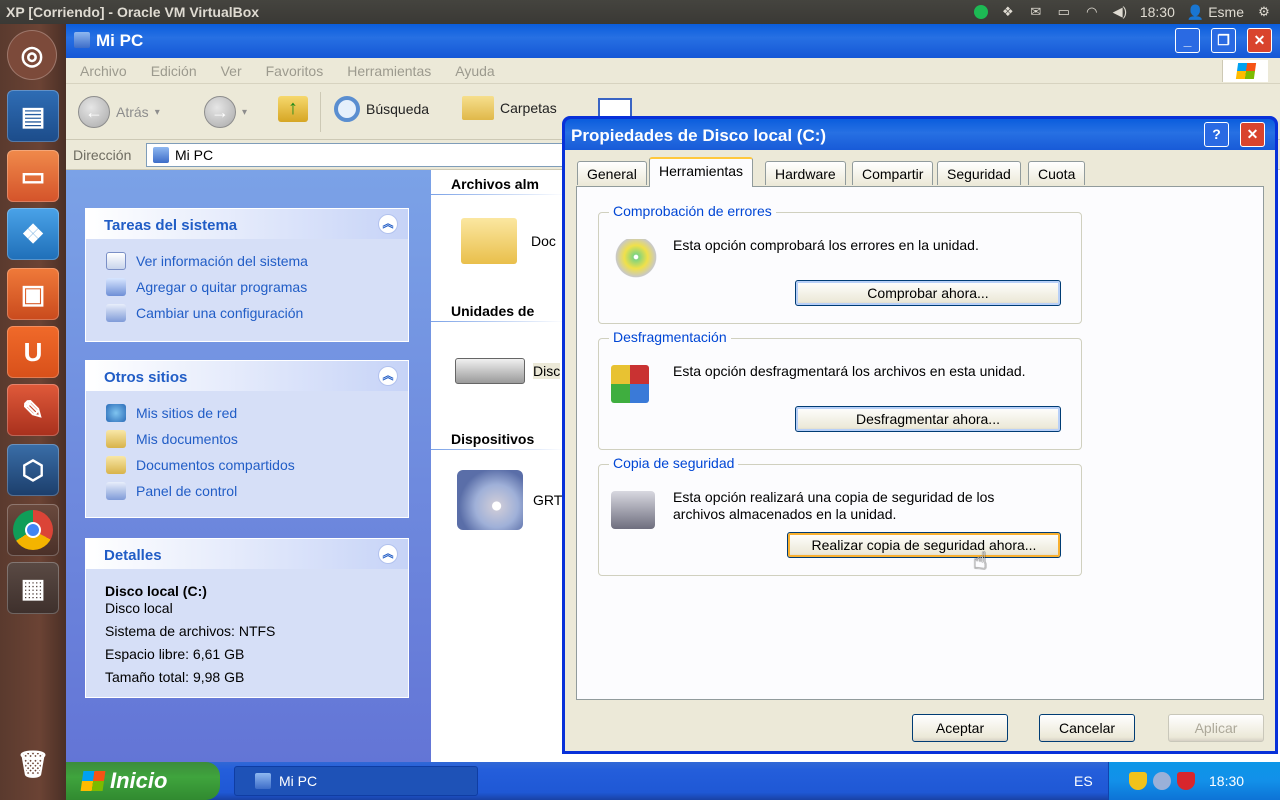  What do you see at coordinates (528, 108) in the screenshot?
I see `folders-label: Carpetas` at bounding box center [528, 108].